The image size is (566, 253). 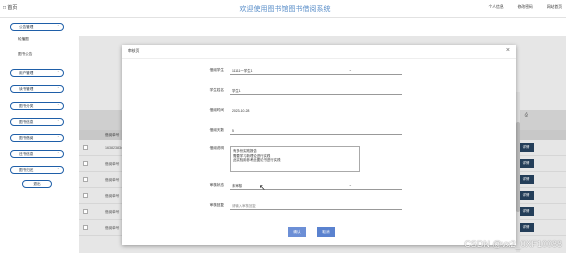 I want to click on site-home-link: 网站首页, so click(x=554, y=7).